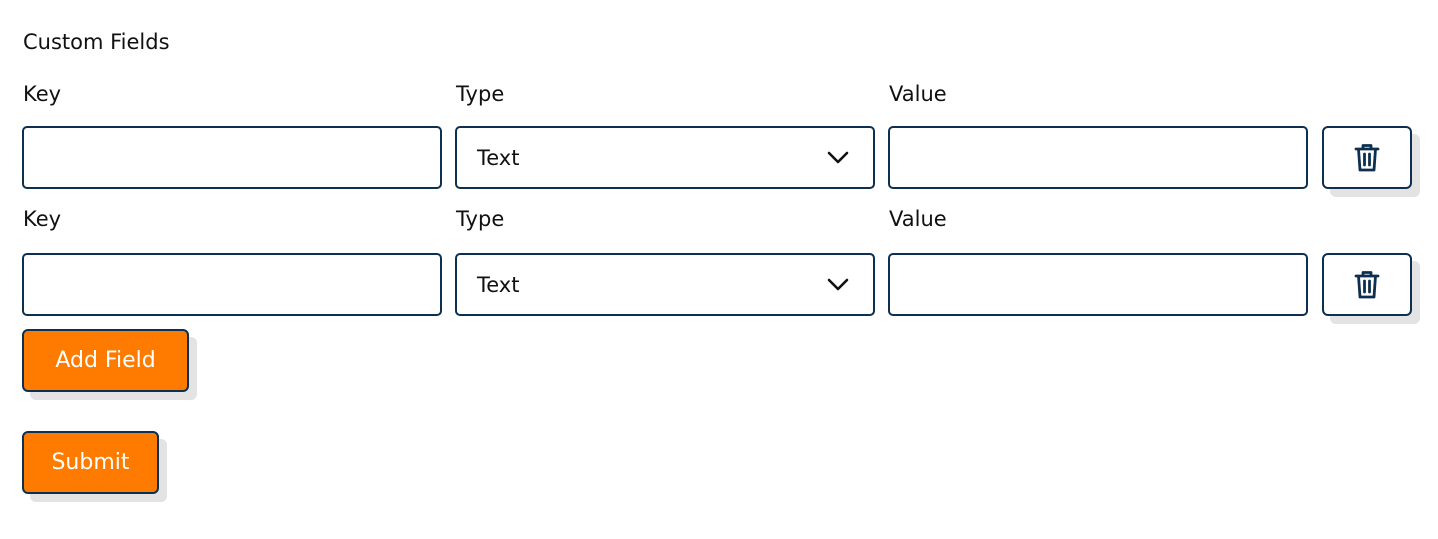 The height and width of the screenshot is (539, 1438). Describe the element at coordinates (105, 360) in the screenshot. I see `add-field-button: Add Field` at that location.